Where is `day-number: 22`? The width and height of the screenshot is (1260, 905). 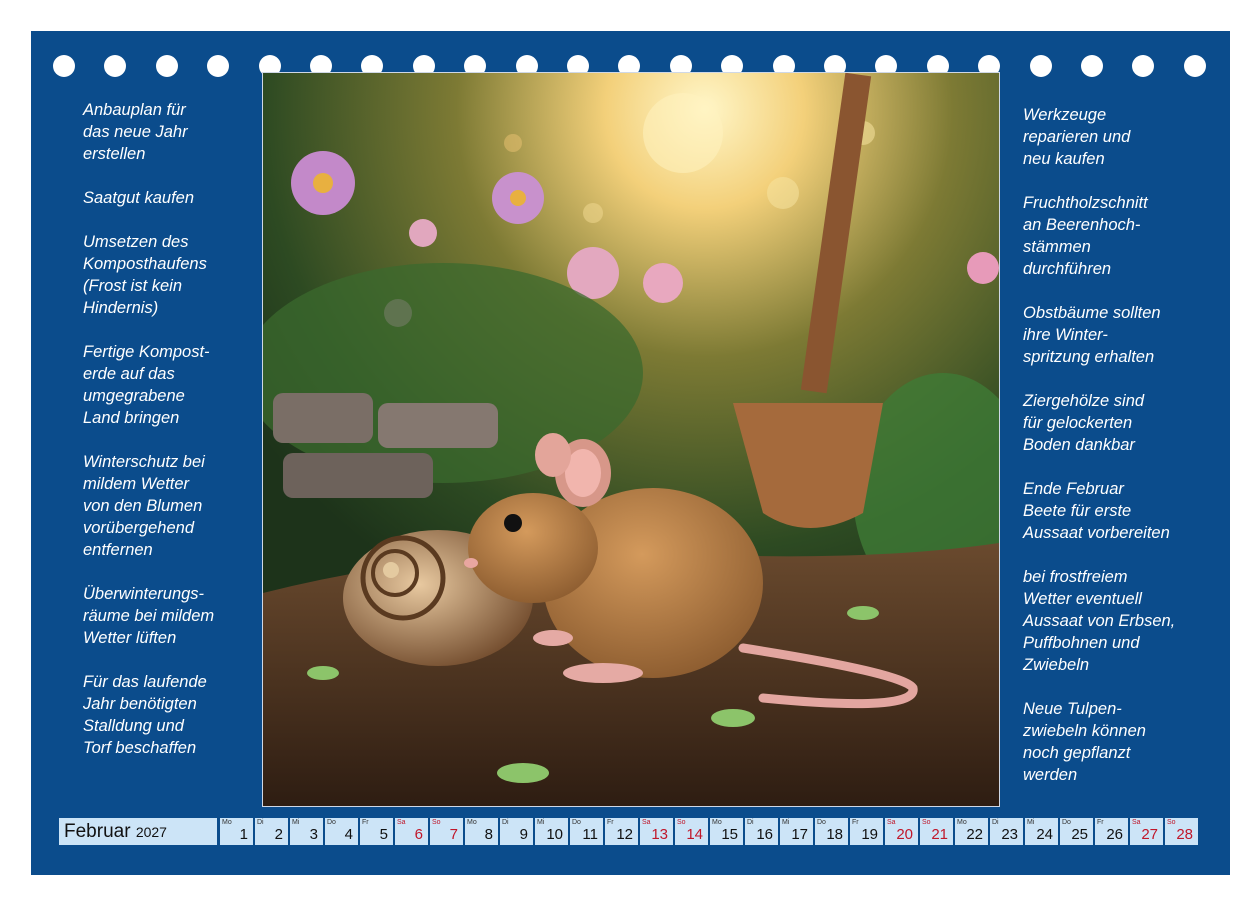 day-number: 22 is located at coordinates (974, 834).